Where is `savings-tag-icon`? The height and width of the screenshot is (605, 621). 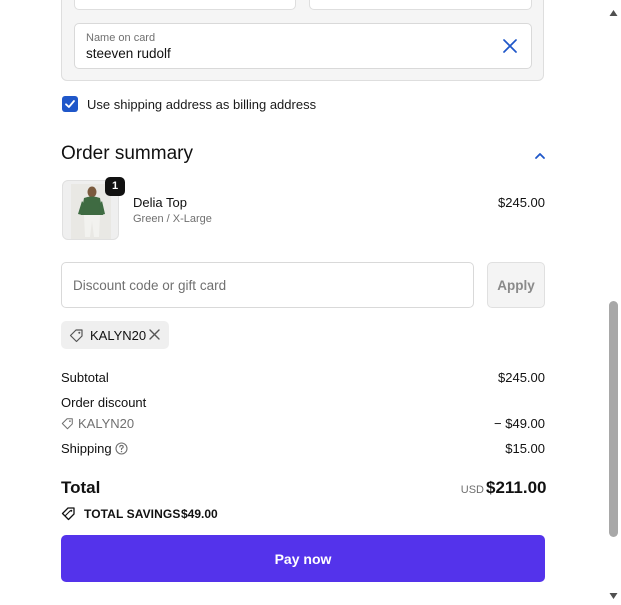
savings-tag-icon is located at coordinates (69, 516).